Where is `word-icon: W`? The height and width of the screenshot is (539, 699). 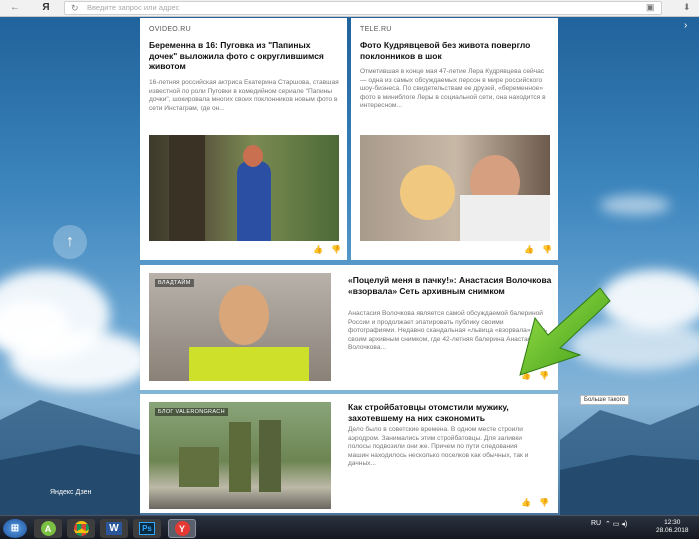 word-icon: W is located at coordinates (114, 528).